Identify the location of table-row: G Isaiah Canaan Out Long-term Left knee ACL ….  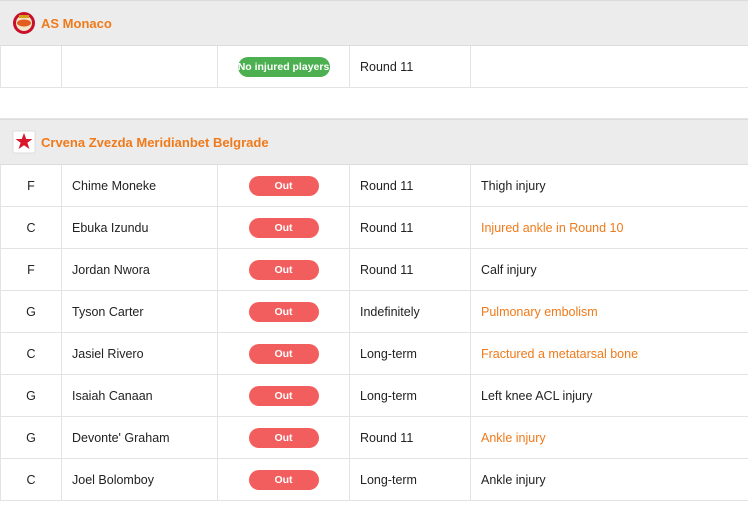
(374, 396).